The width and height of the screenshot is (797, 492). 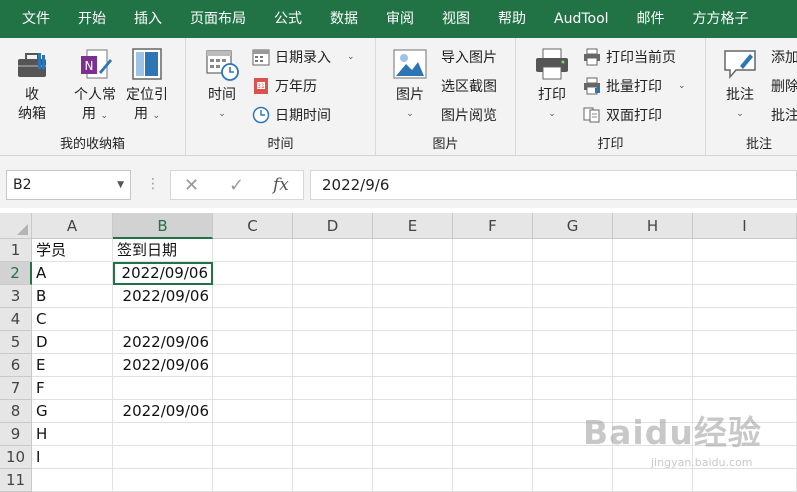 I want to click on menu-mail: 邮件, so click(x=651, y=19).